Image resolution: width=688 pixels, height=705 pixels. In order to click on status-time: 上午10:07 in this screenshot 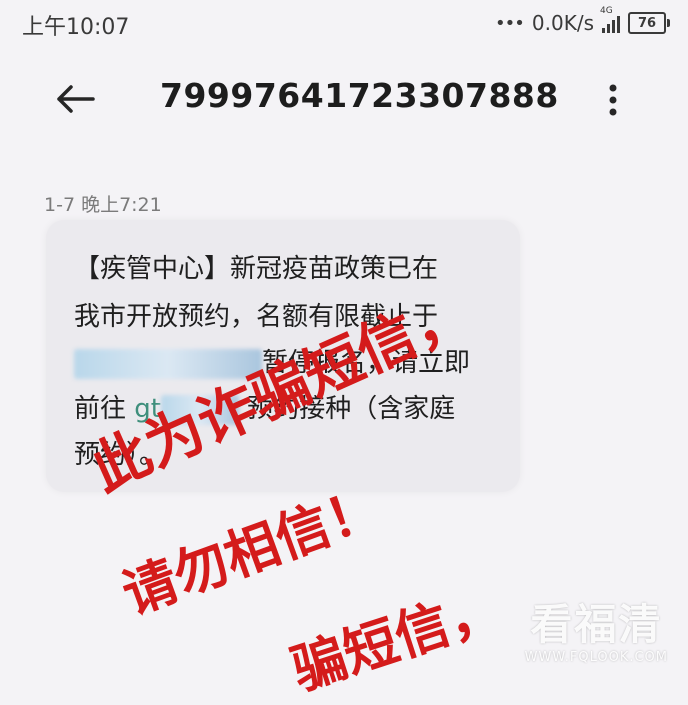, I will do `click(76, 27)`.